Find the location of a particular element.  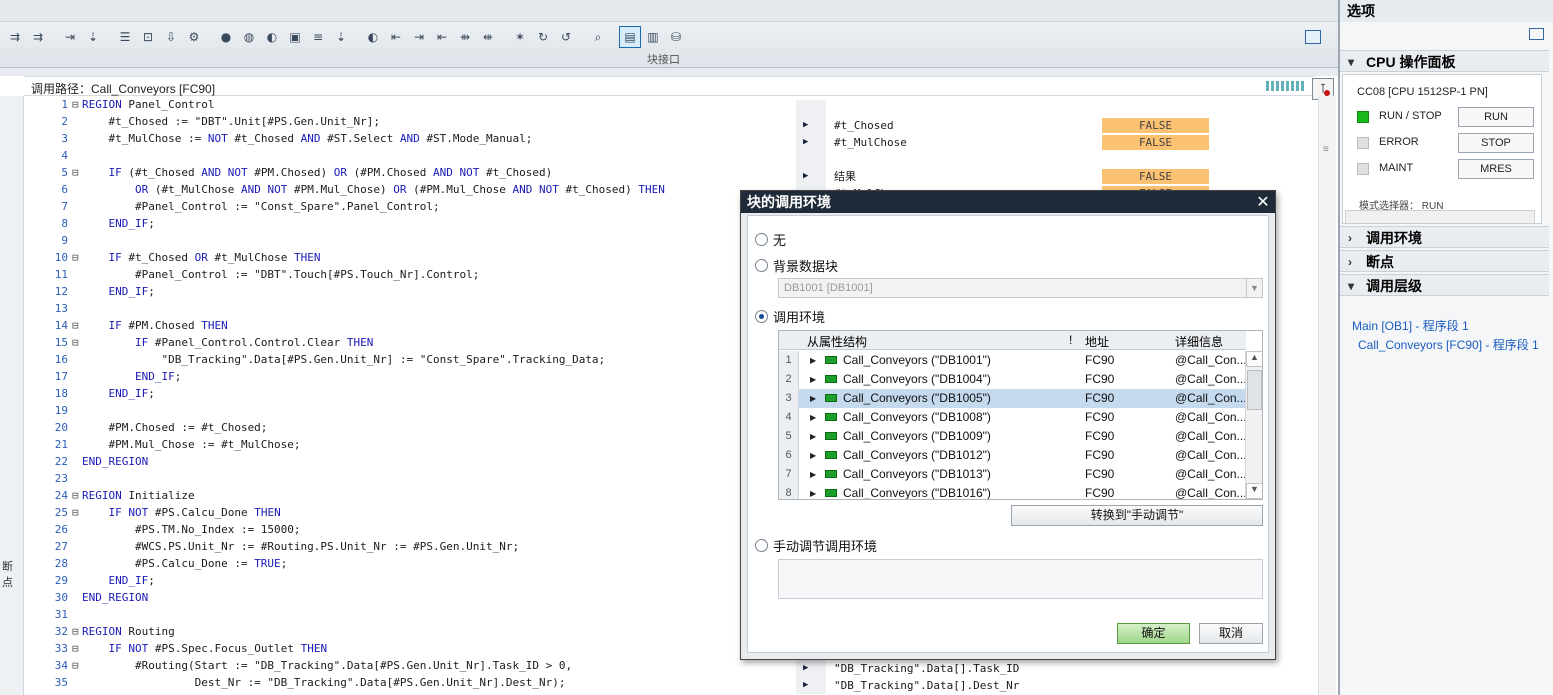

goto-icon: ⇣ is located at coordinates (93, 37).